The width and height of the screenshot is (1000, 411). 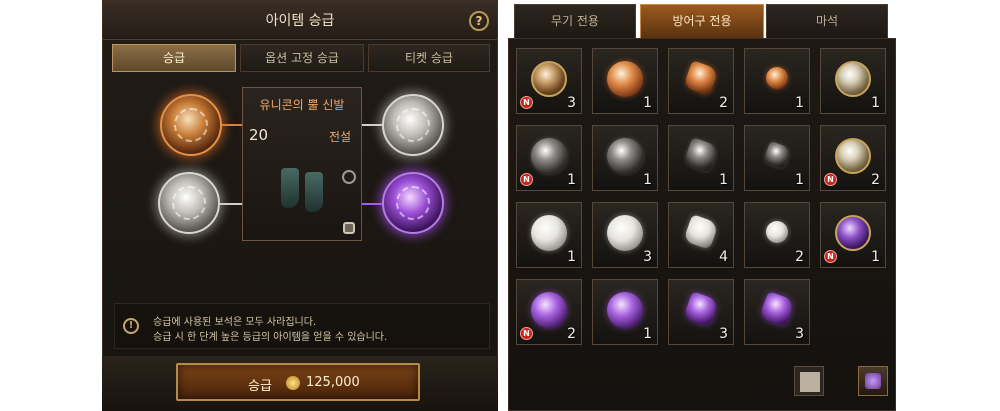 I want to click on material-slot-orange-orb, so click(x=191, y=125).